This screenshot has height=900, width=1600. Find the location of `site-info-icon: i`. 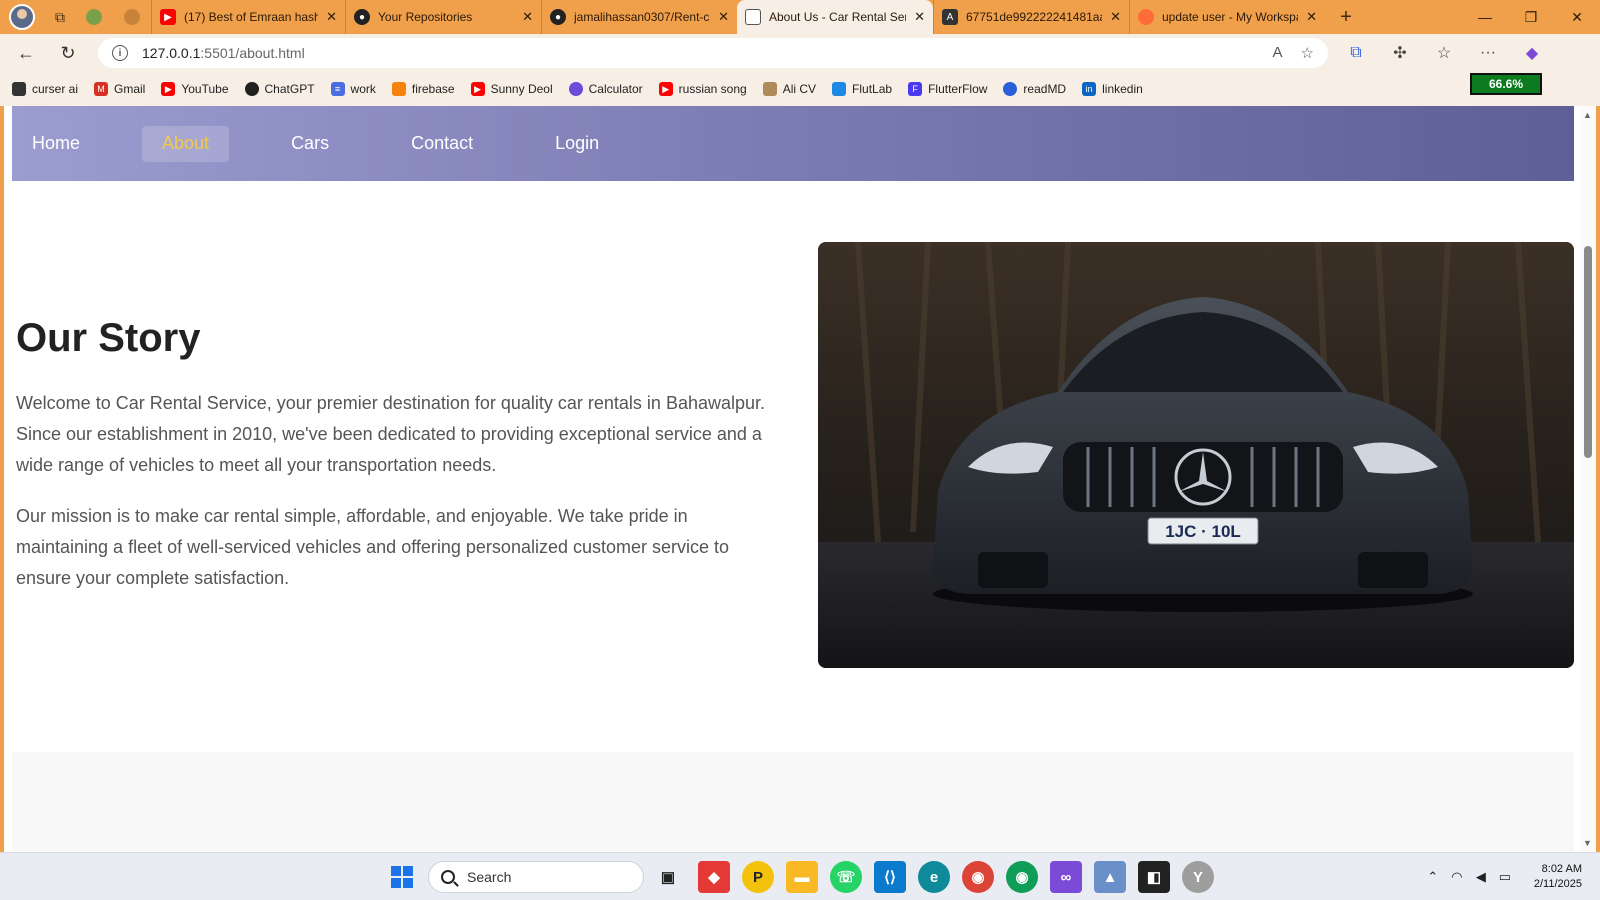

site-info-icon: i is located at coordinates (120, 53).